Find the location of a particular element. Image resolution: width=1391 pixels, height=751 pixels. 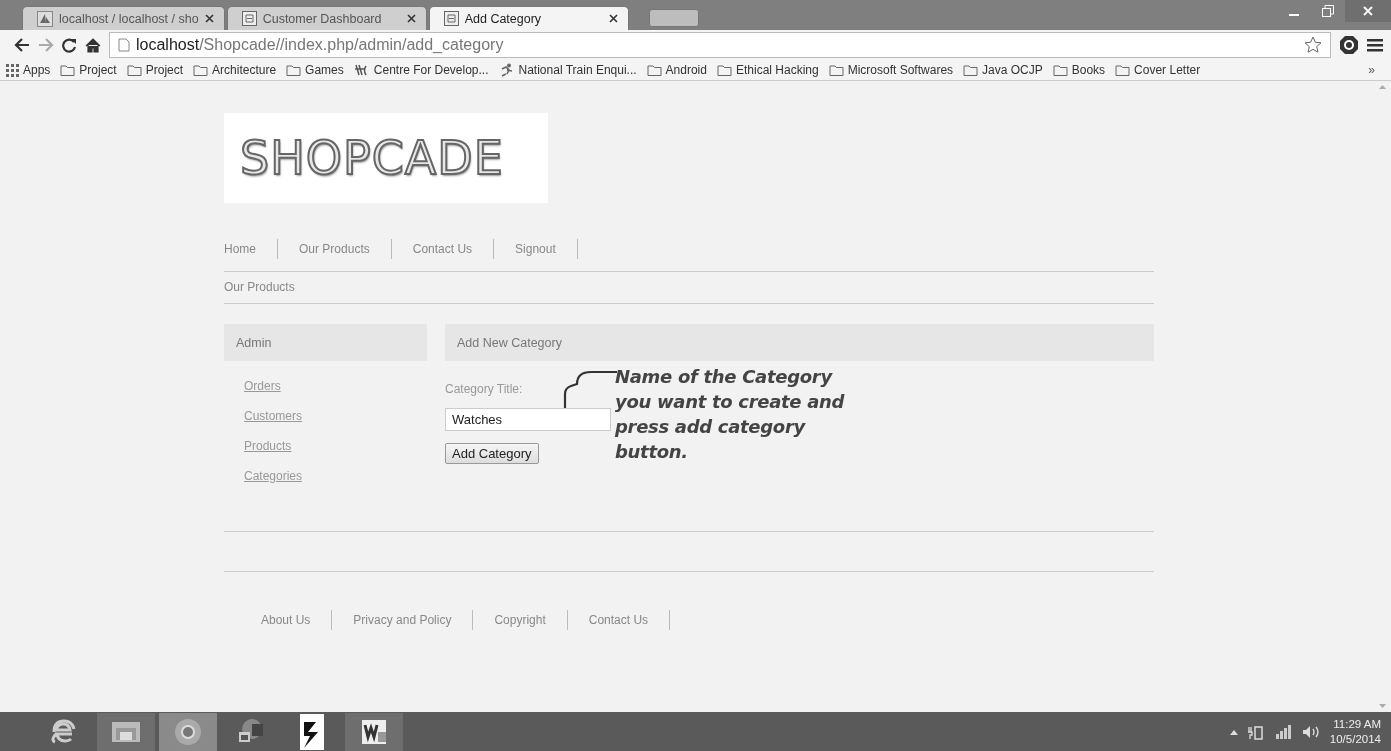

restore-icon is located at coordinates (1328, 11).